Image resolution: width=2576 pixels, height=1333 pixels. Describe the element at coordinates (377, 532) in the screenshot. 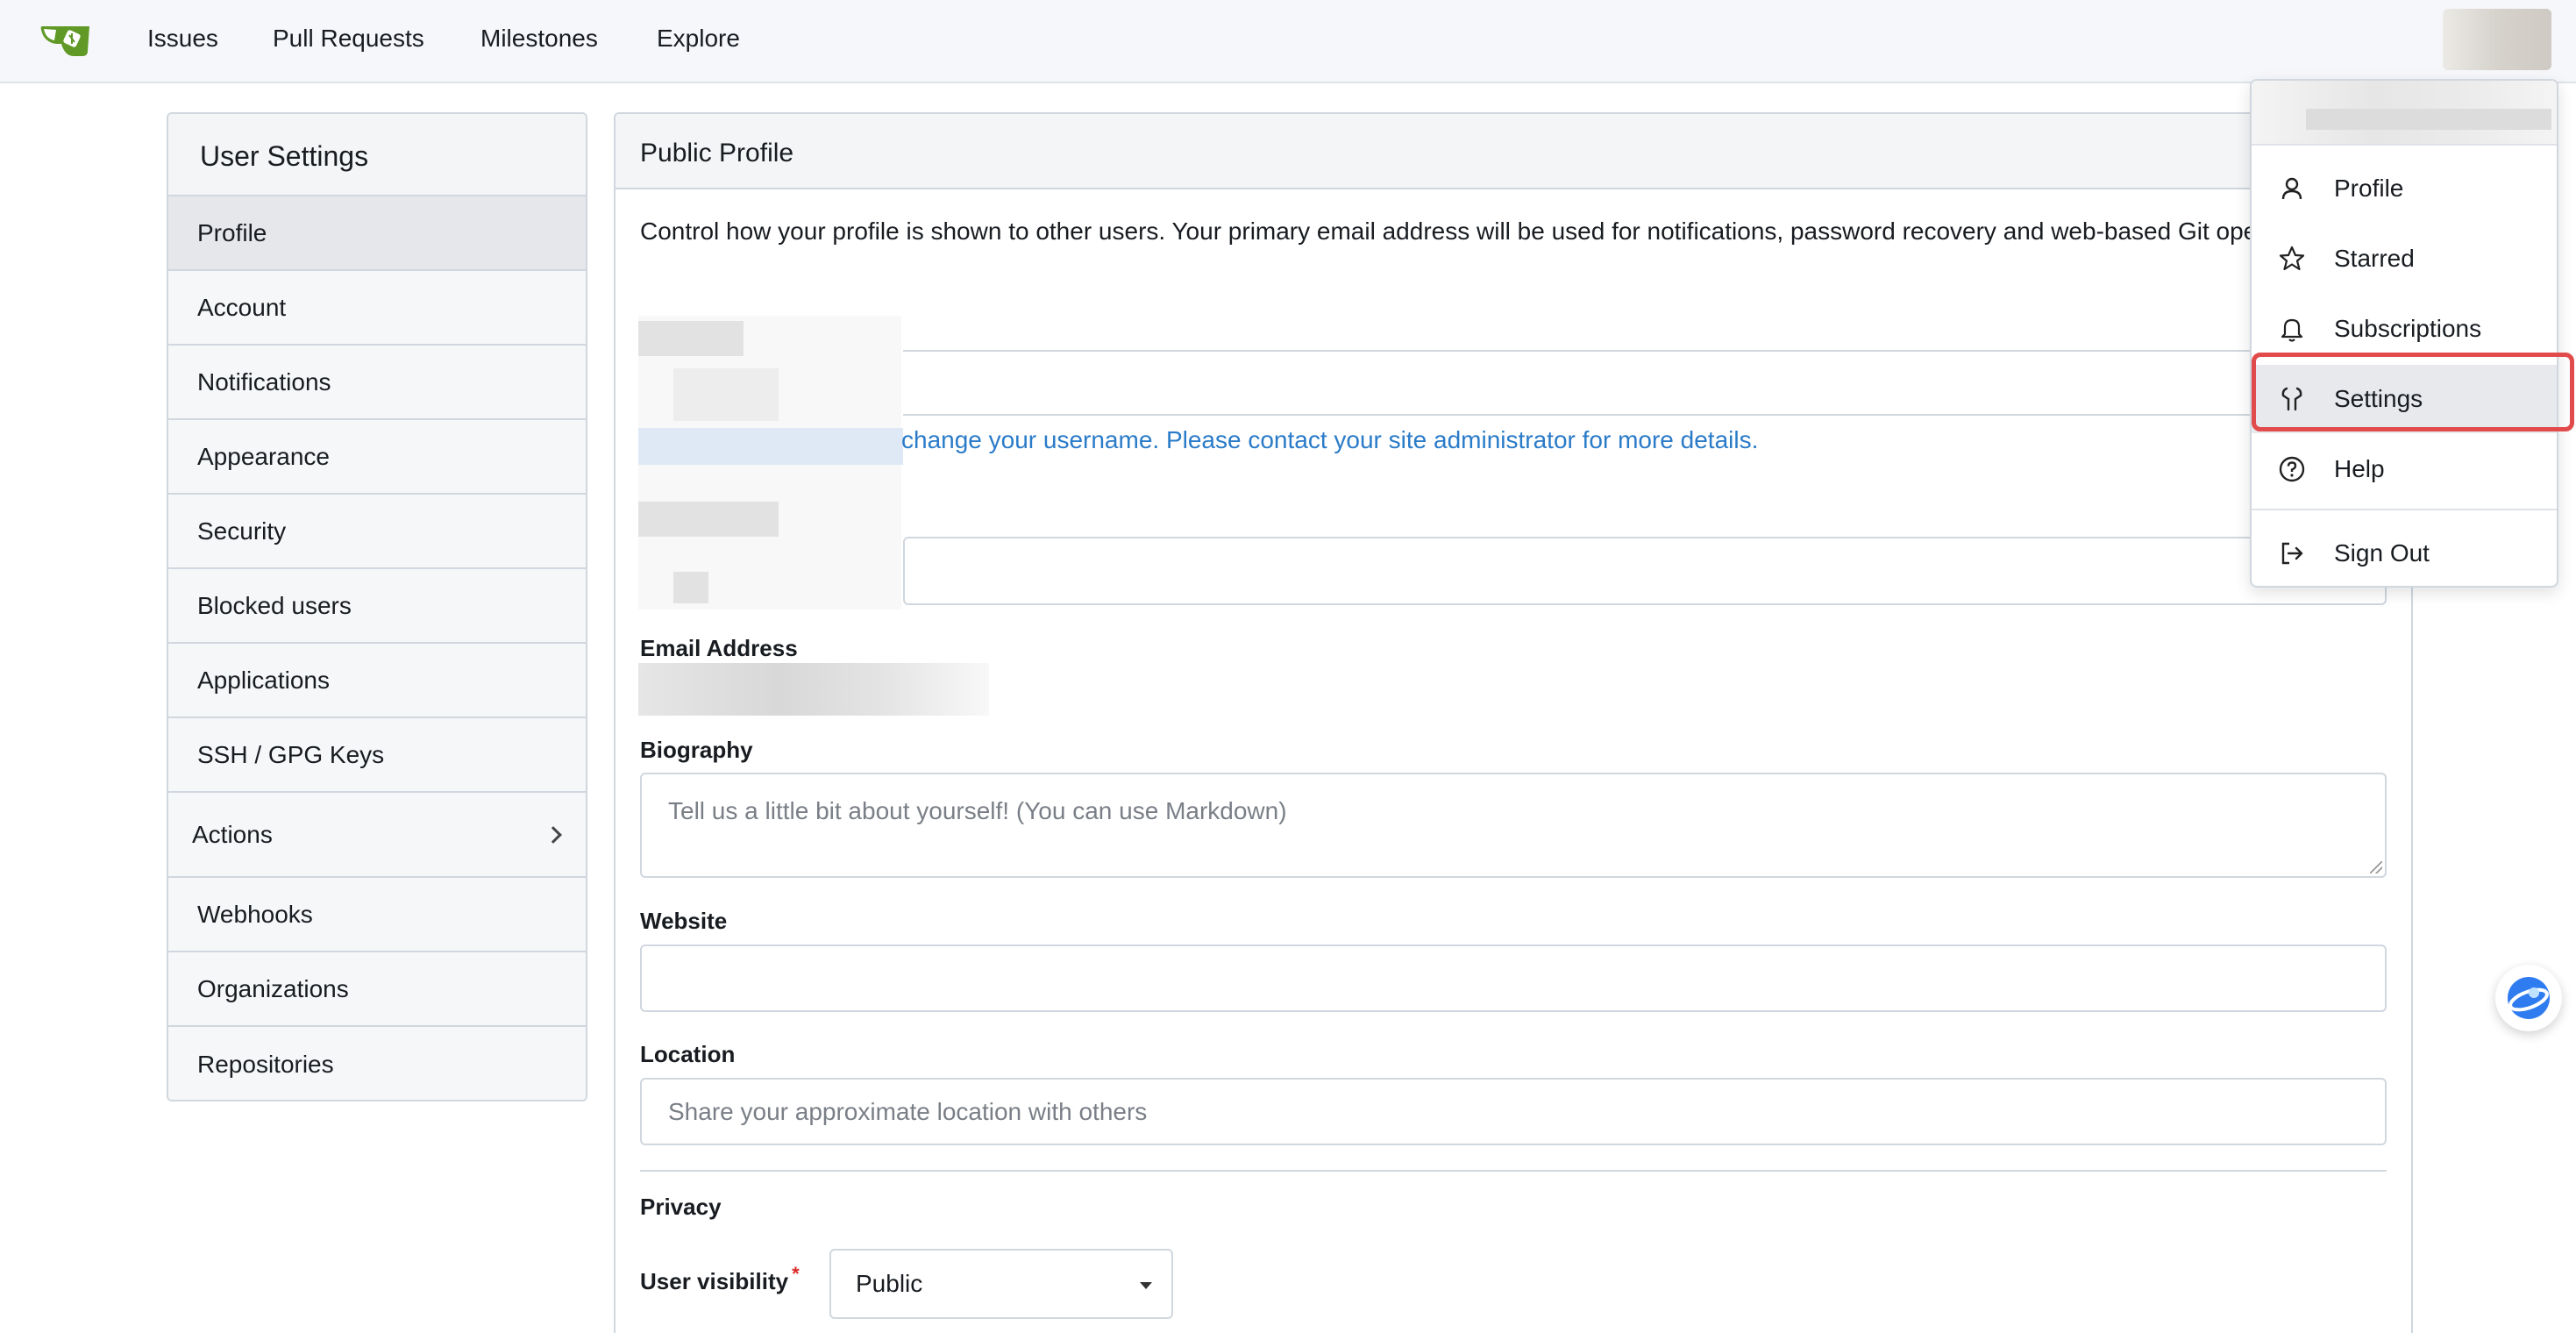

I see `sidebar-item-security: Security` at that location.